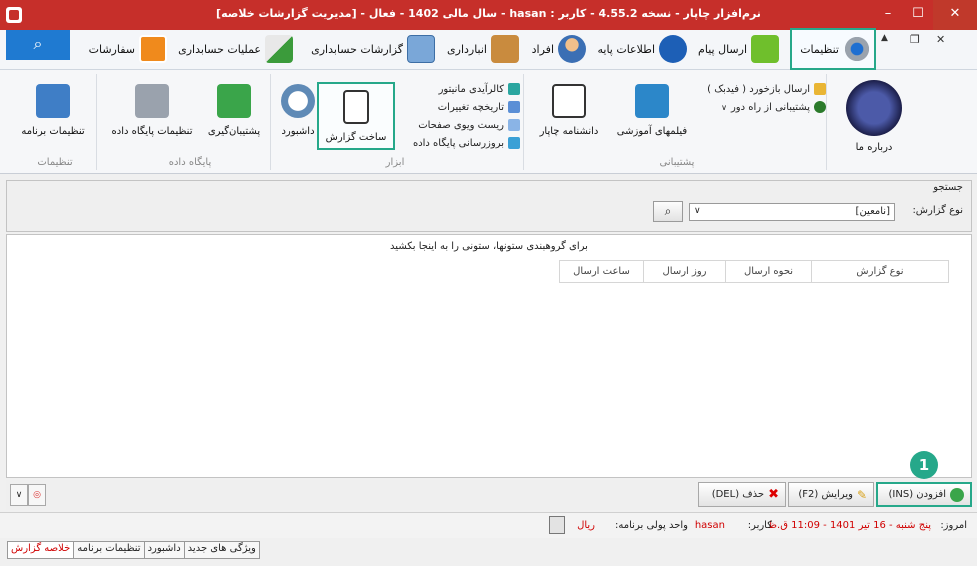  What do you see at coordinates (356, 107) in the screenshot?
I see `document-icon` at bounding box center [356, 107].